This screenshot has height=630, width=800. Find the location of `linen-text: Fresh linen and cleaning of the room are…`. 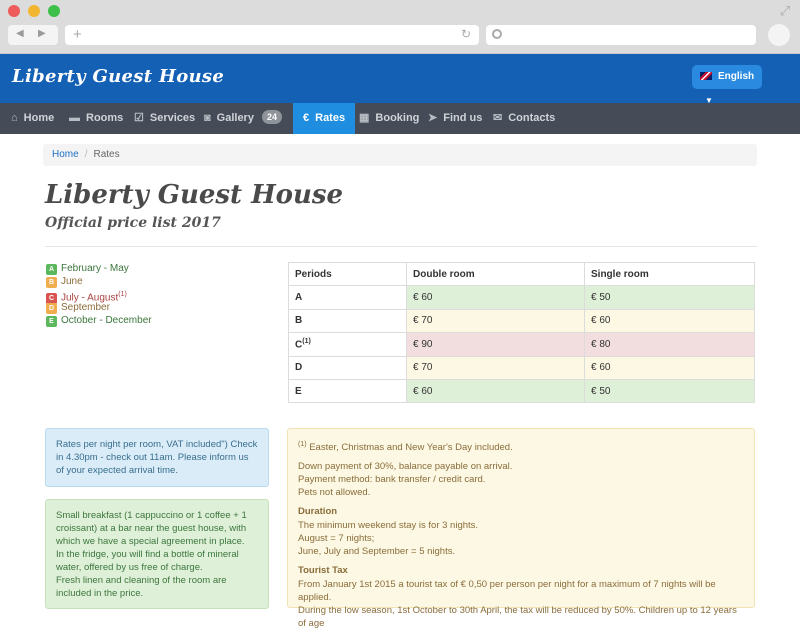

linen-text: Fresh linen and cleaning of the room are… is located at coordinates (141, 587).